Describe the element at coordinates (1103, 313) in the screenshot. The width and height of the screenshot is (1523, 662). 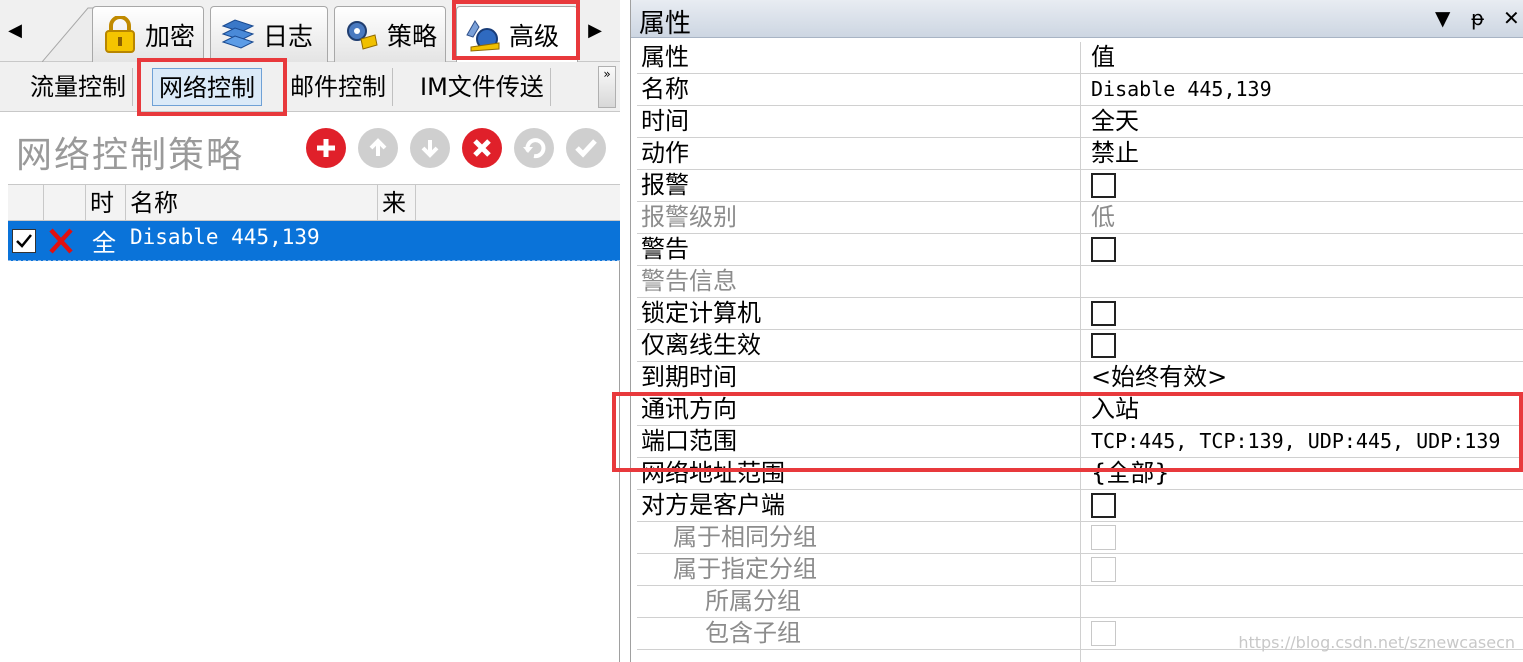
I see `lock-computer-checkbox` at that location.